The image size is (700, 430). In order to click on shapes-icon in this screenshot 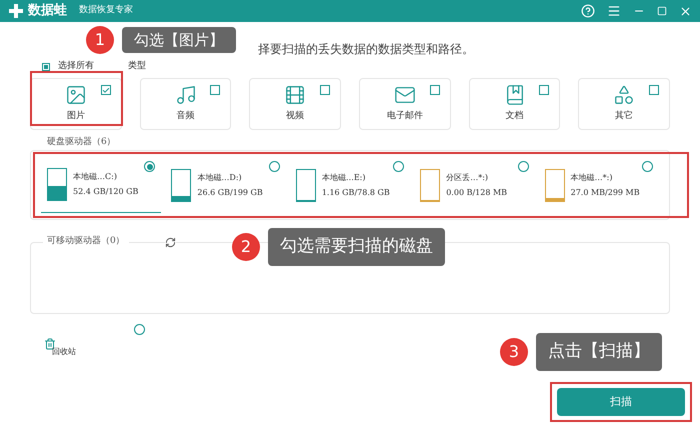, I will do `click(624, 95)`.